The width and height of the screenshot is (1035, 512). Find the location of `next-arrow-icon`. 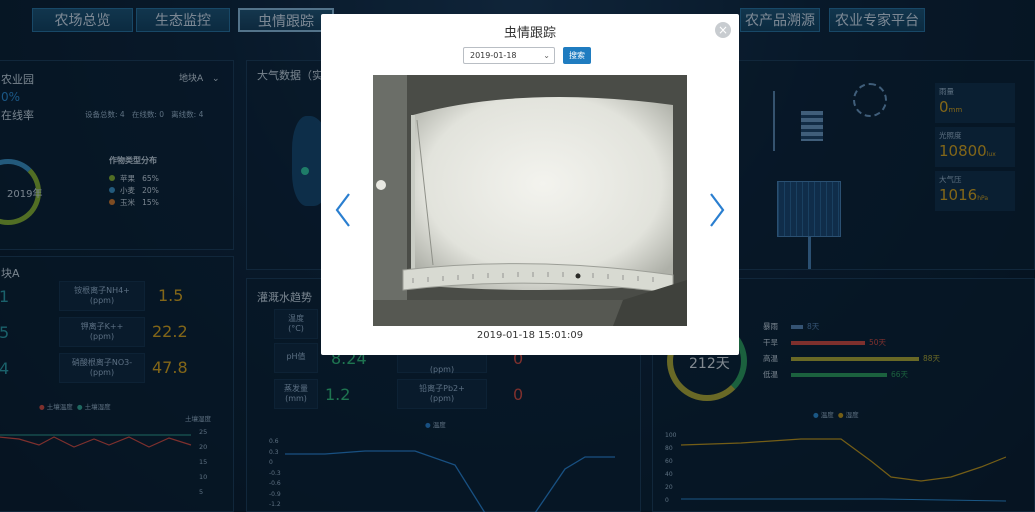

next-arrow-icon is located at coordinates (717, 210).